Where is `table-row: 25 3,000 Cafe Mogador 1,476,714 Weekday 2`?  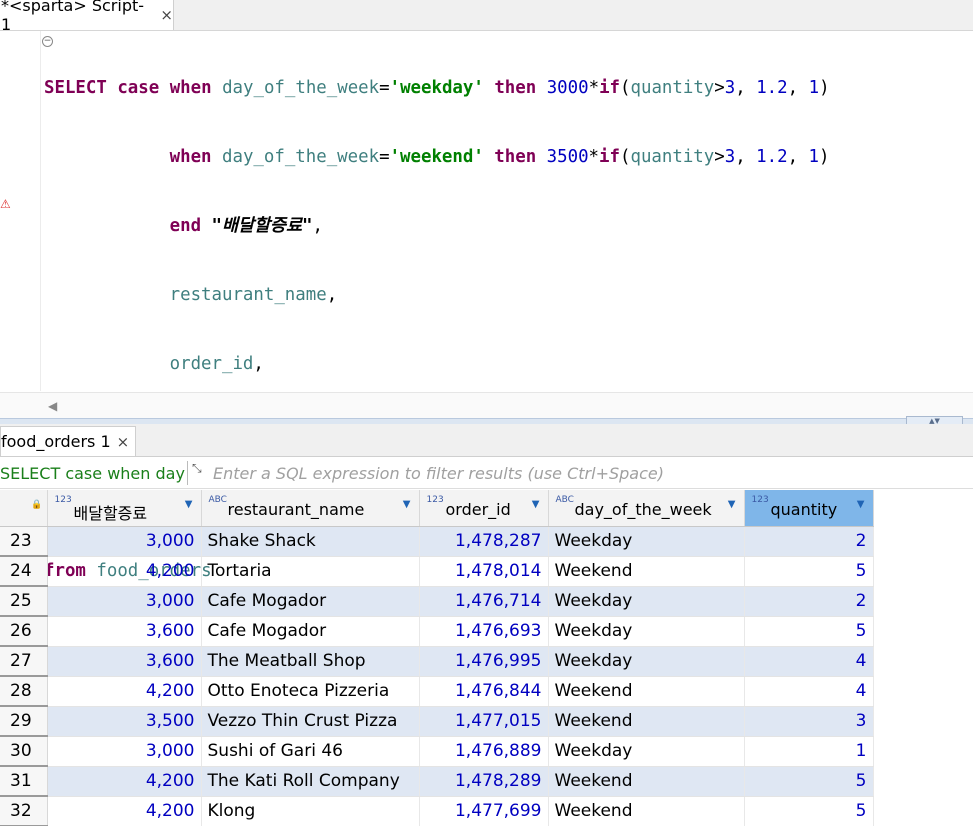
table-row: 25 3,000 Cafe Mogador 1,476,714 Weekday 2 is located at coordinates (486, 601).